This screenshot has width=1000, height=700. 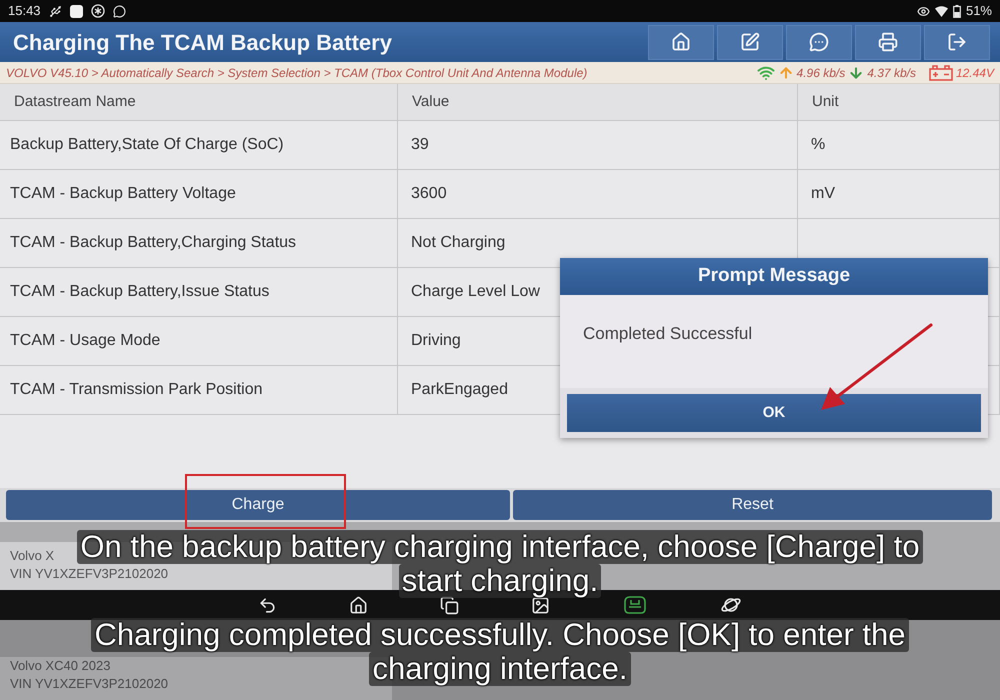 What do you see at coordinates (923, 11) in the screenshot?
I see `eye-icon` at bounding box center [923, 11].